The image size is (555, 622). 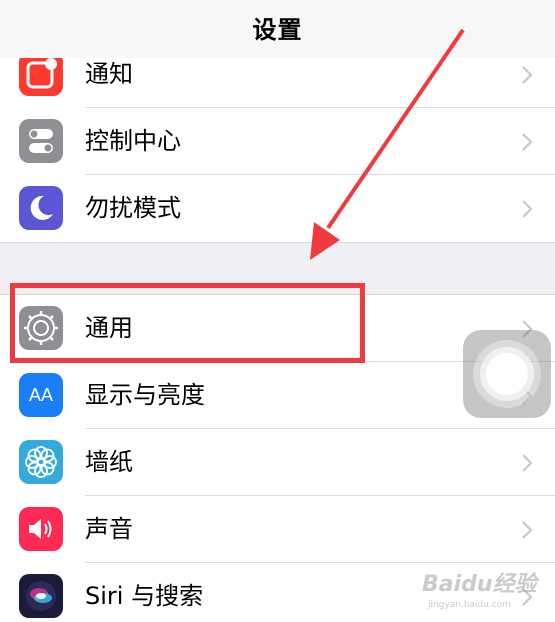 What do you see at coordinates (187, 323) in the screenshot?
I see `annotation-highlight-box` at bounding box center [187, 323].